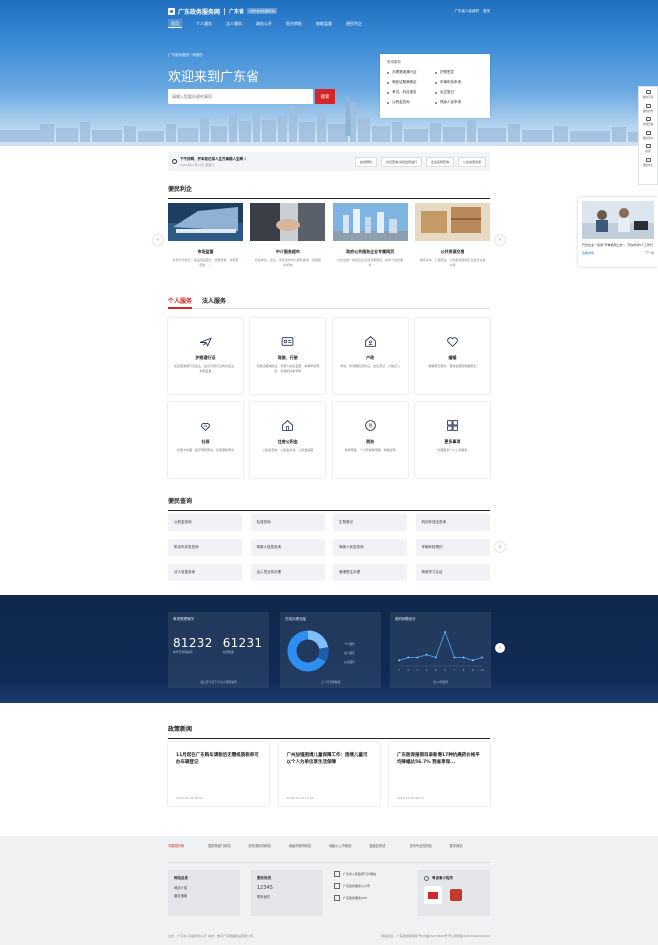 The height and width of the screenshot is (945, 658). What do you see at coordinates (452, 572) in the screenshot?
I see `query-item: 驾驶学习认证` at bounding box center [452, 572].